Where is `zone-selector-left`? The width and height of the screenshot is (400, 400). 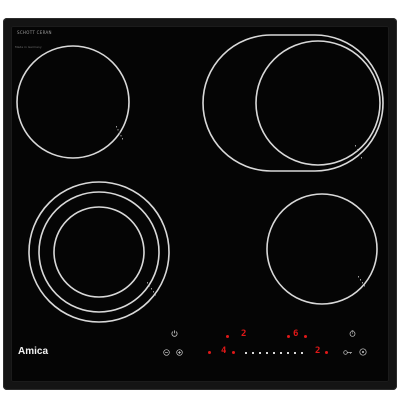
zone-selector-left is located at coordinates (209, 352).